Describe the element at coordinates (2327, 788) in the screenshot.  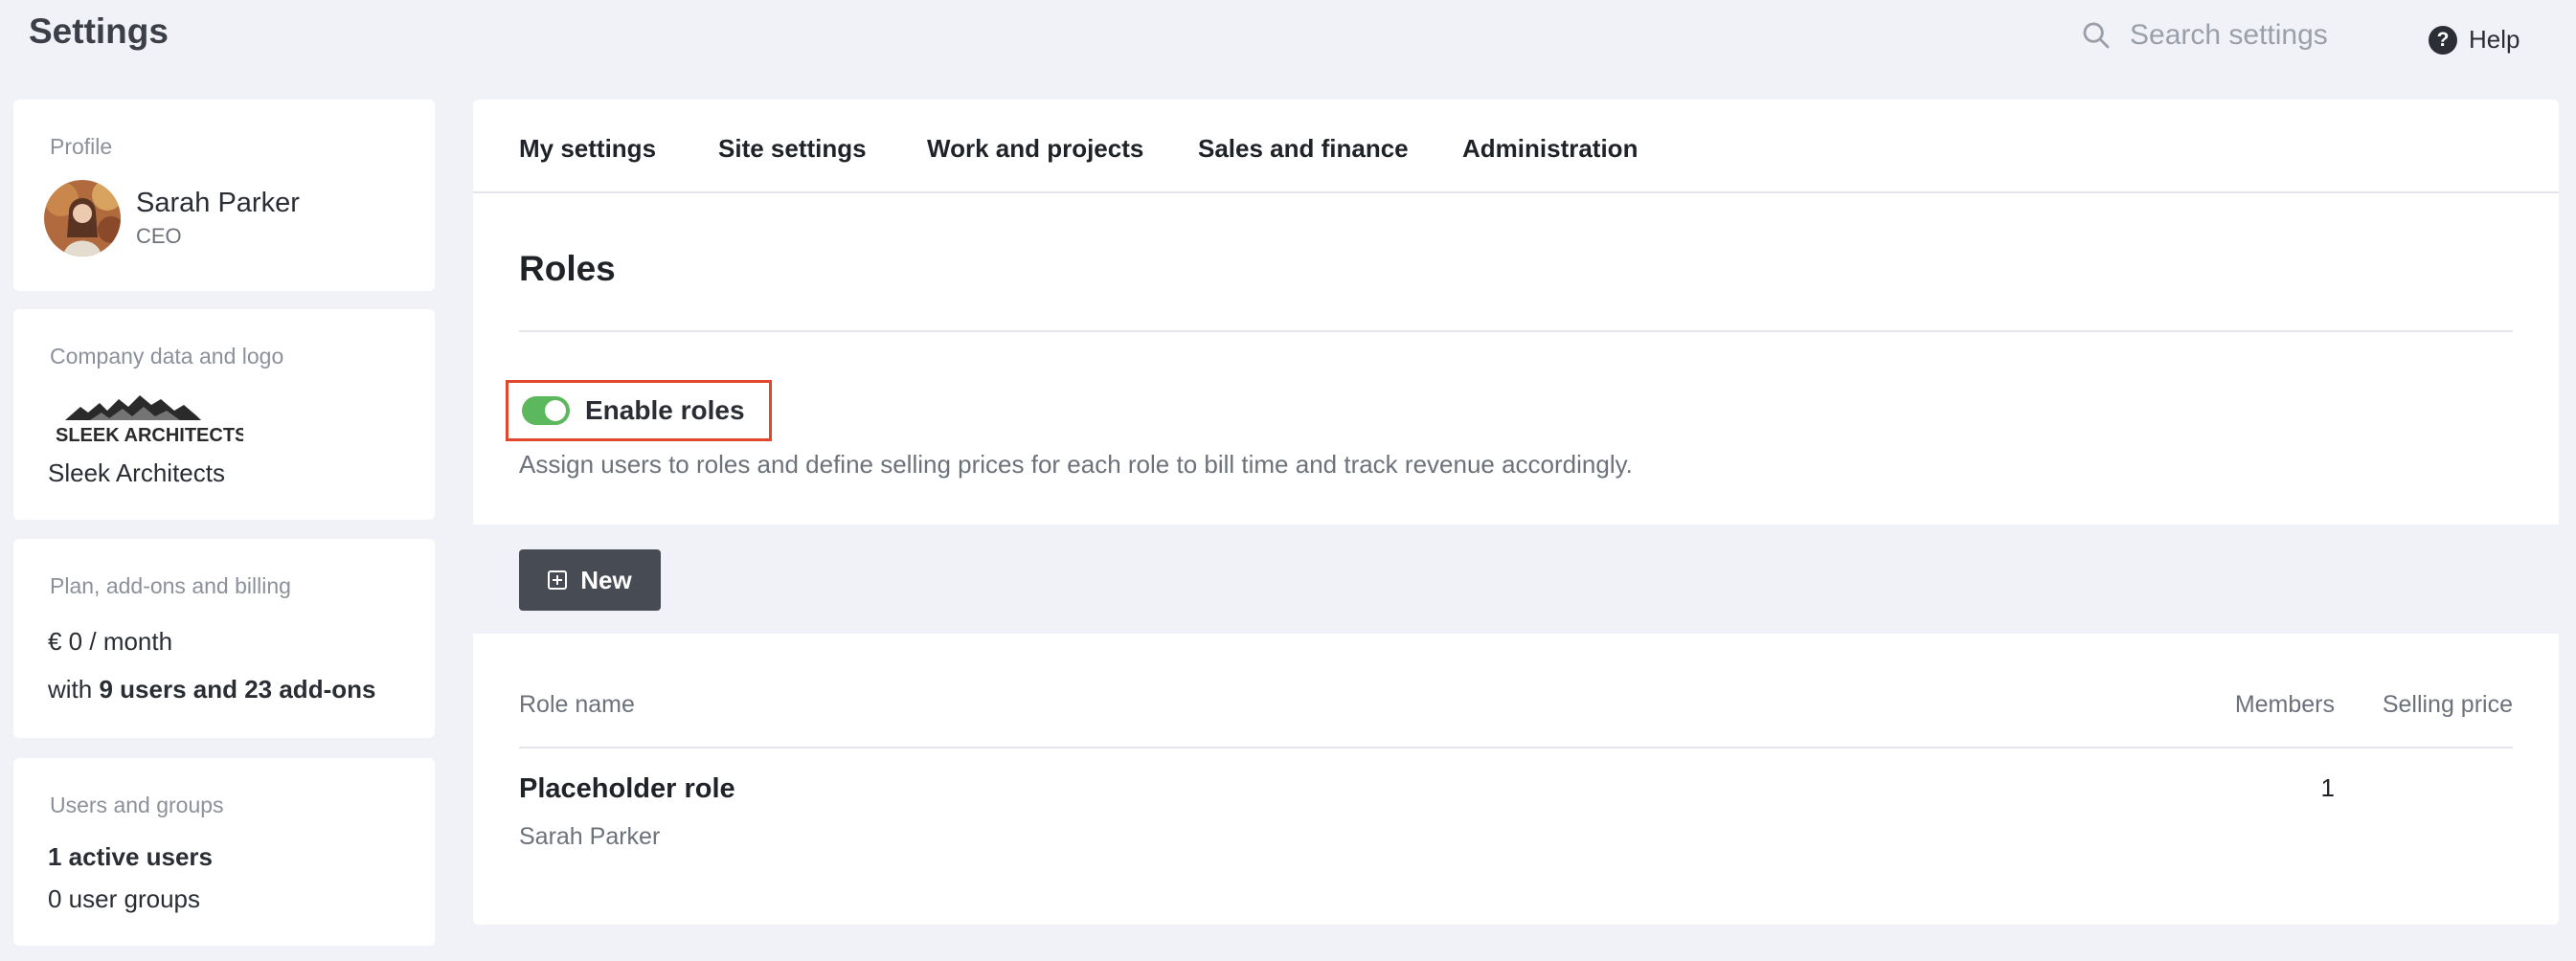
I see `role-row-members: 1` at that location.